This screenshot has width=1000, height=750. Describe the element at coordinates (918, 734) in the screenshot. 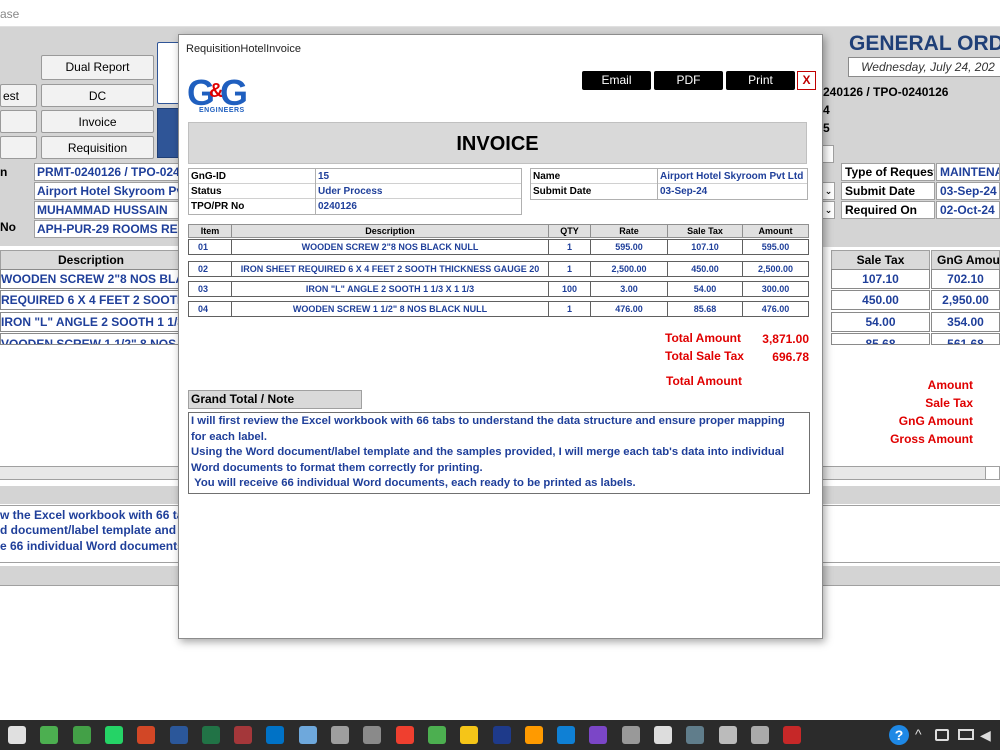

I see `chevron-up-icon: ^` at that location.